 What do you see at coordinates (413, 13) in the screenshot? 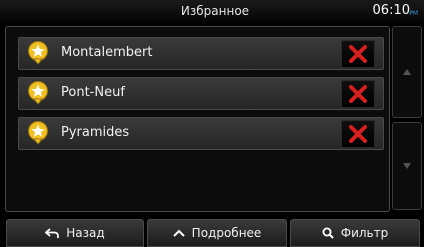
I see `clock-suffix: PM` at bounding box center [413, 13].